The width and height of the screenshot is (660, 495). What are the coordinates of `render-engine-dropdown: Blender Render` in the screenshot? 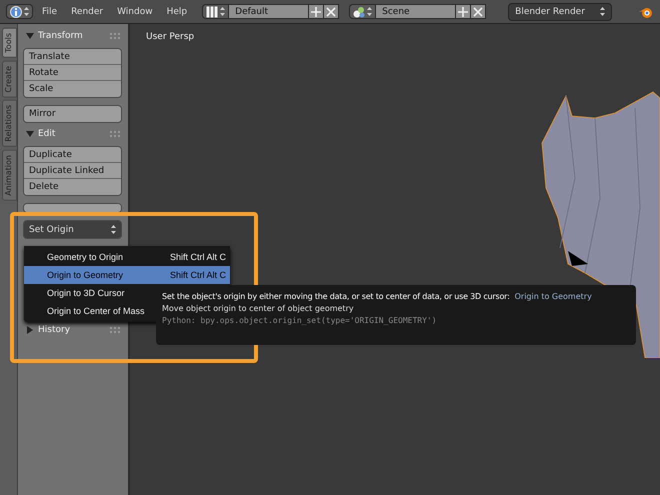 It's located at (560, 11).